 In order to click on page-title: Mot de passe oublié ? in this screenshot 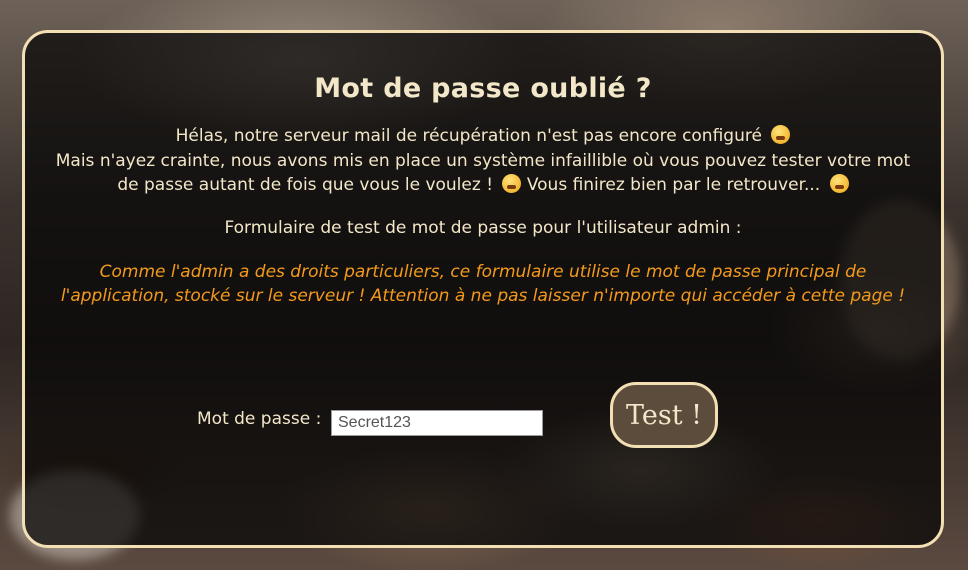, I will do `click(483, 88)`.